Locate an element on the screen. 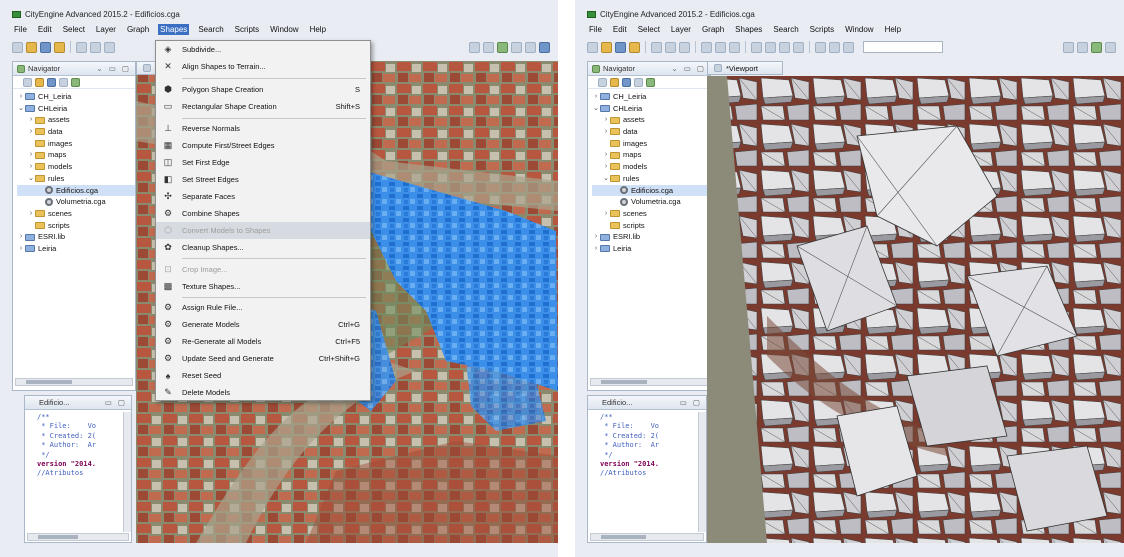  menu-item-rectangular-creation: ▭ Rectangular Shape Creation Shift+S is located at coordinates (263, 106).